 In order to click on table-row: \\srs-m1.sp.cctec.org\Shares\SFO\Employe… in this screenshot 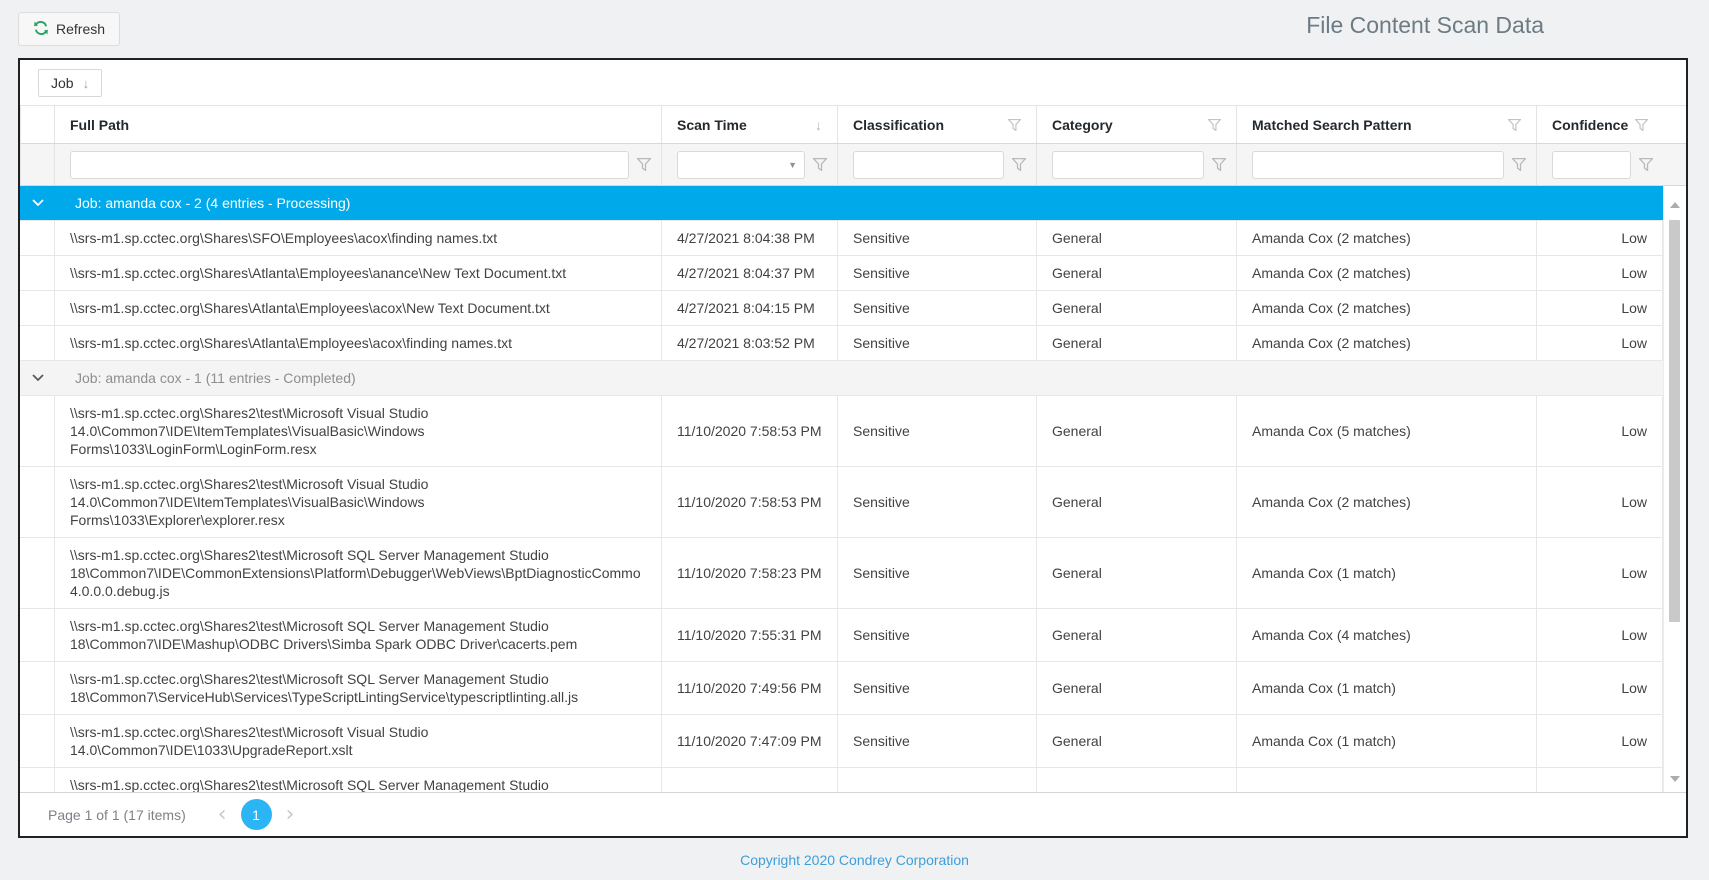, I will do `click(841, 238)`.